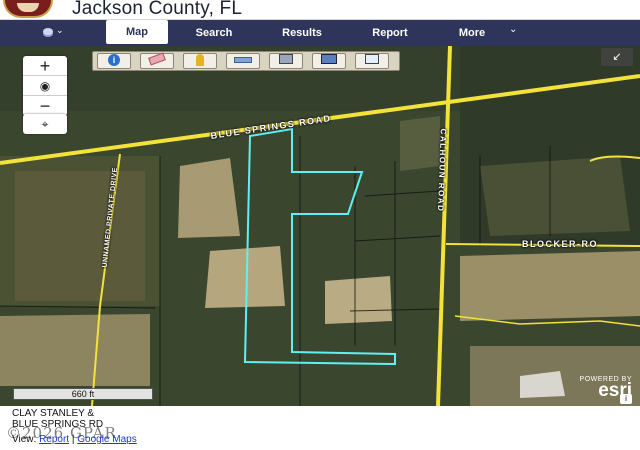 This screenshot has height=450, width=640. I want to click on google-maps-link: Google Maps, so click(106, 439).